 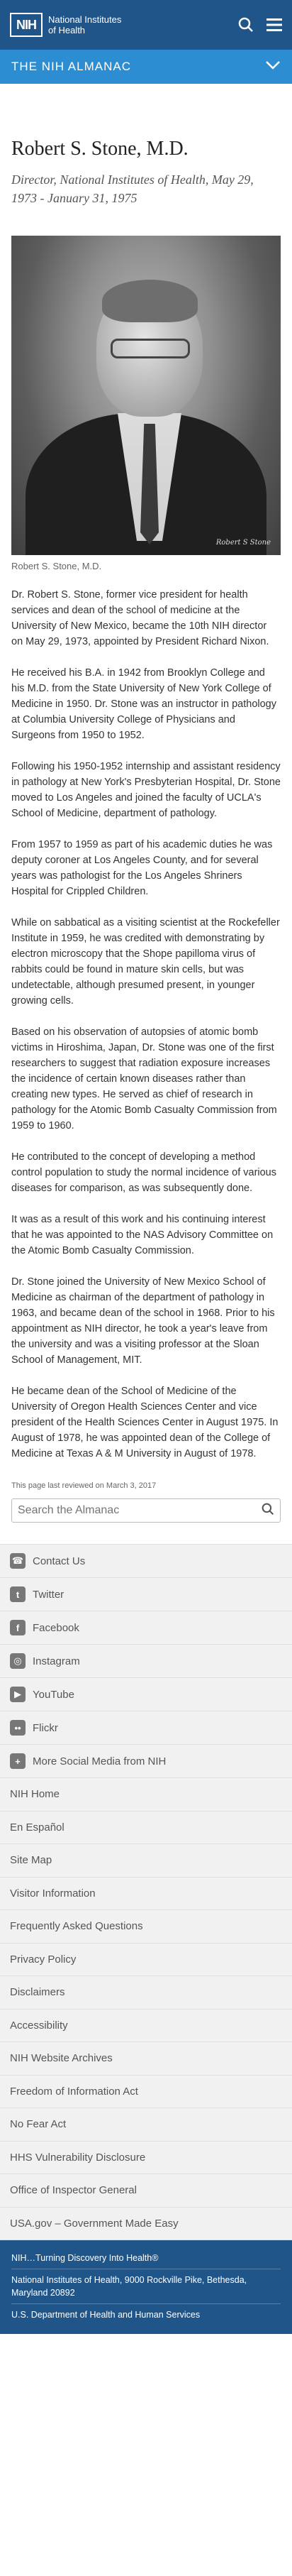 I want to click on social-link-more: + More Social Media from NIH, so click(x=146, y=1761).